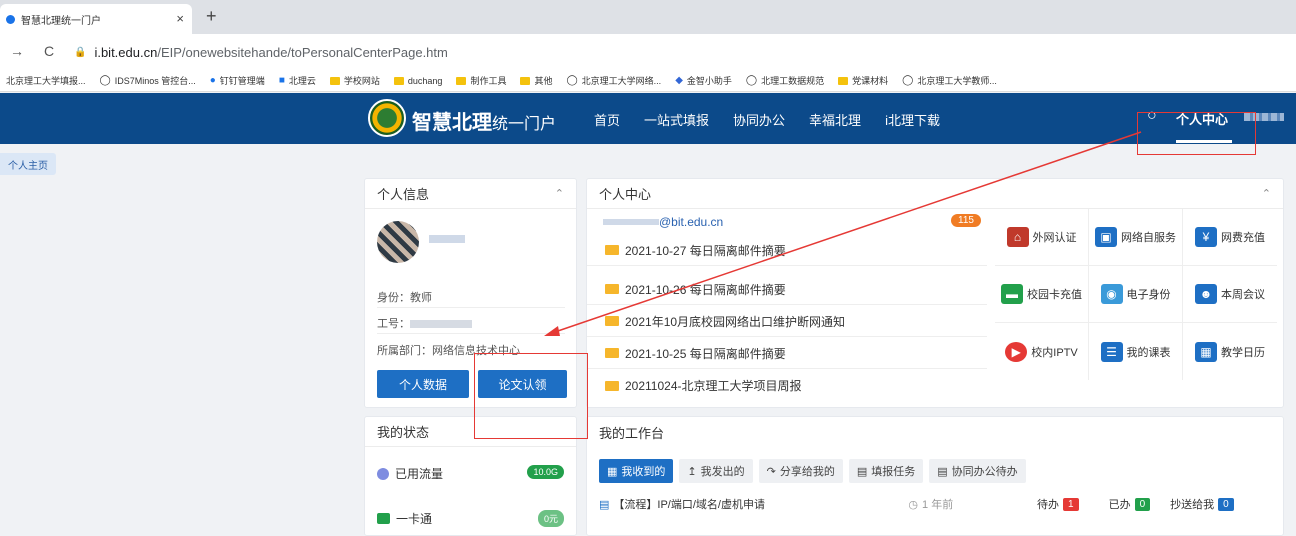 The height and width of the screenshot is (536, 1296). What do you see at coordinates (912, 119) in the screenshot?
I see `nav-download: i北理下载` at bounding box center [912, 119].